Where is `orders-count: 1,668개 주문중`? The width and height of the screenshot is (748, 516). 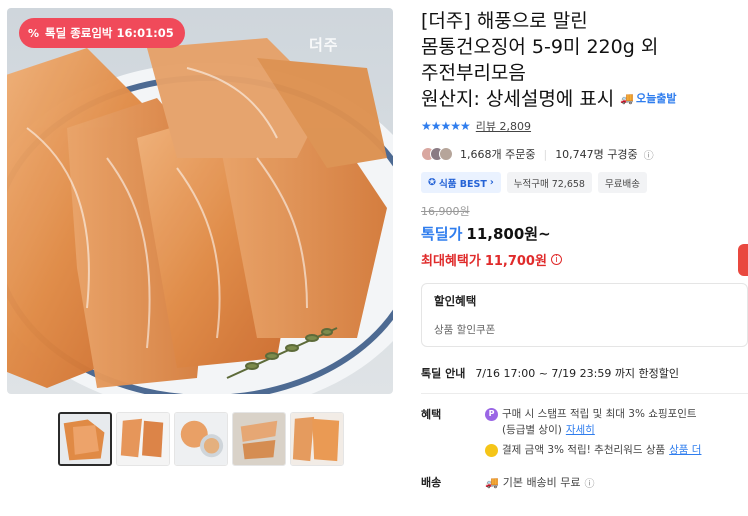
orders-count: 1,668개 주문중 is located at coordinates (498, 154).